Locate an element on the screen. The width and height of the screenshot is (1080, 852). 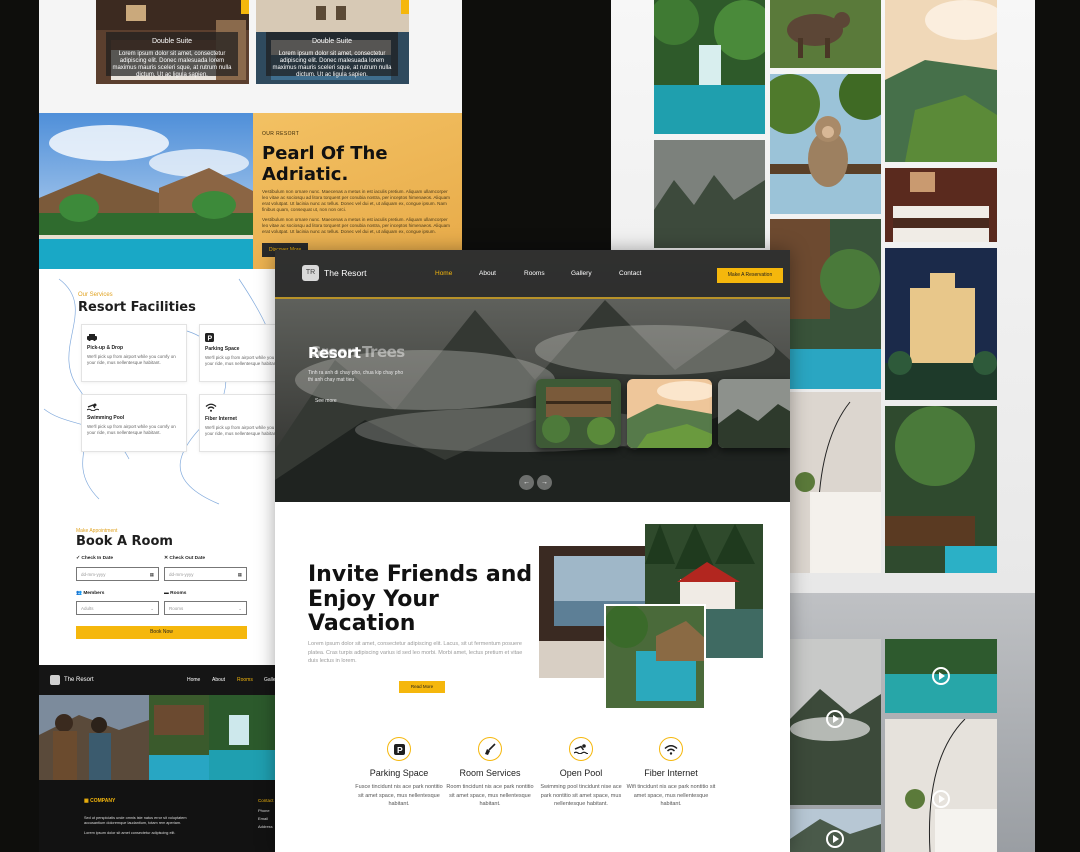
nav-contact: Contact is located at coordinates (630, 273).